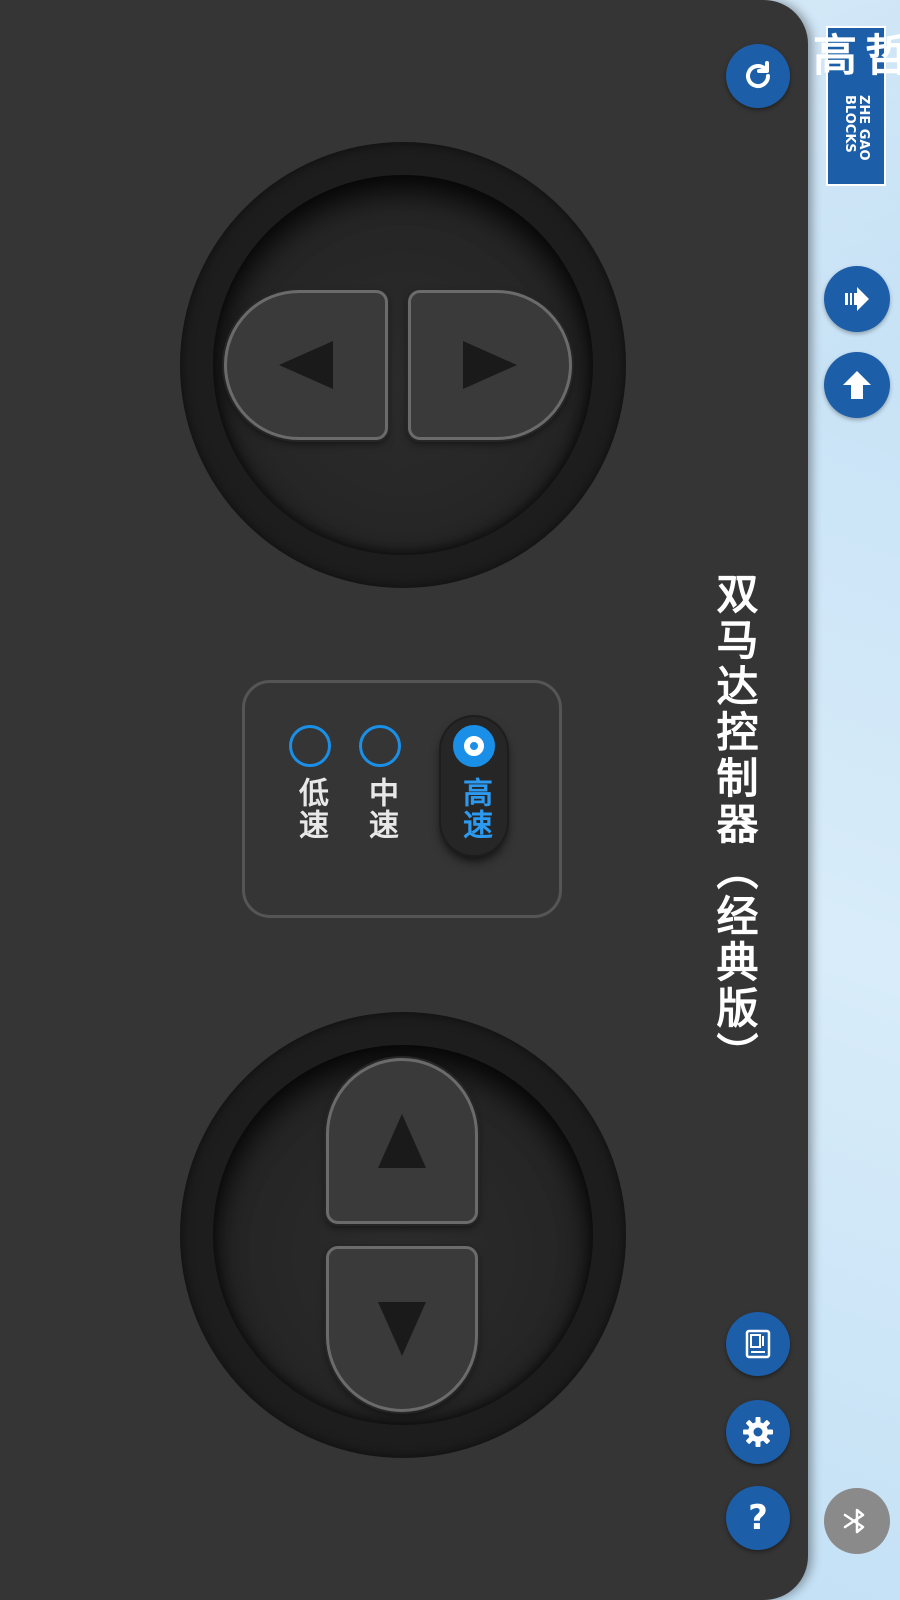  What do you see at coordinates (734, 825) in the screenshot?
I see `page-title: 双马达控制器（经典版）` at bounding box center [734, 825].